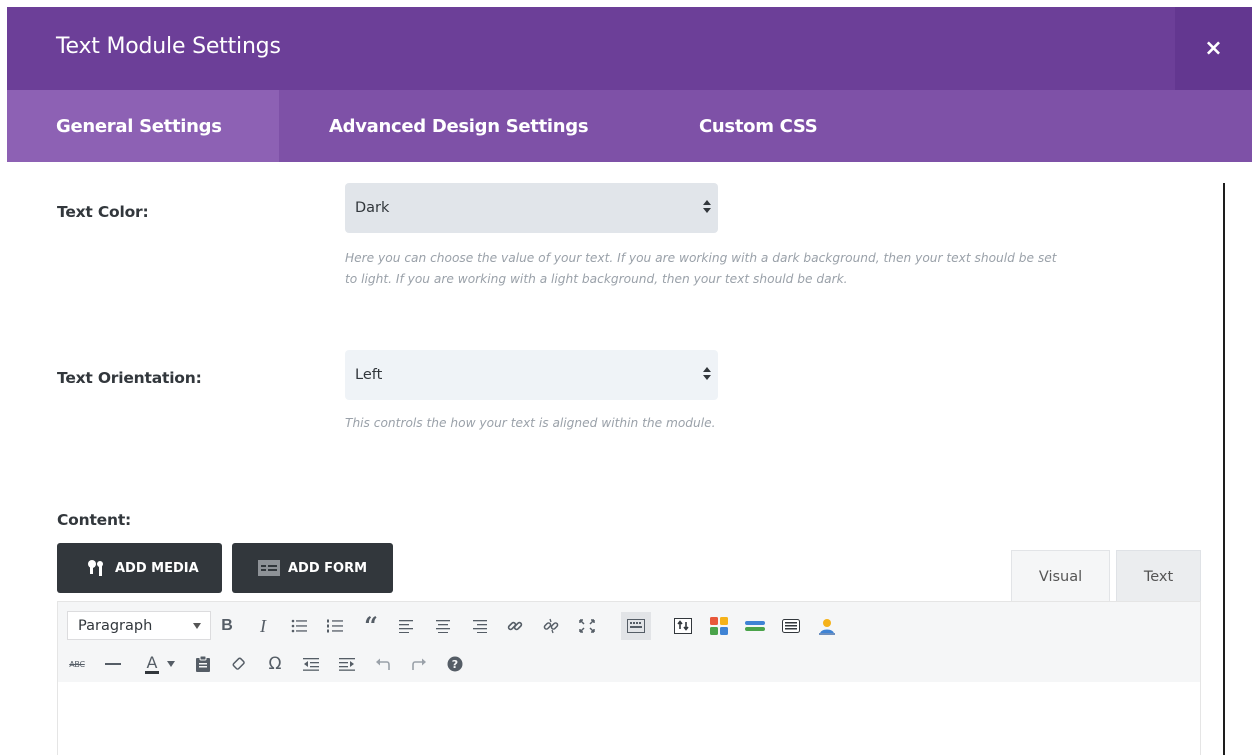 The height and width of the screenshot is (755, 1252). I want to click on outdent-icon, so click(311, 664).